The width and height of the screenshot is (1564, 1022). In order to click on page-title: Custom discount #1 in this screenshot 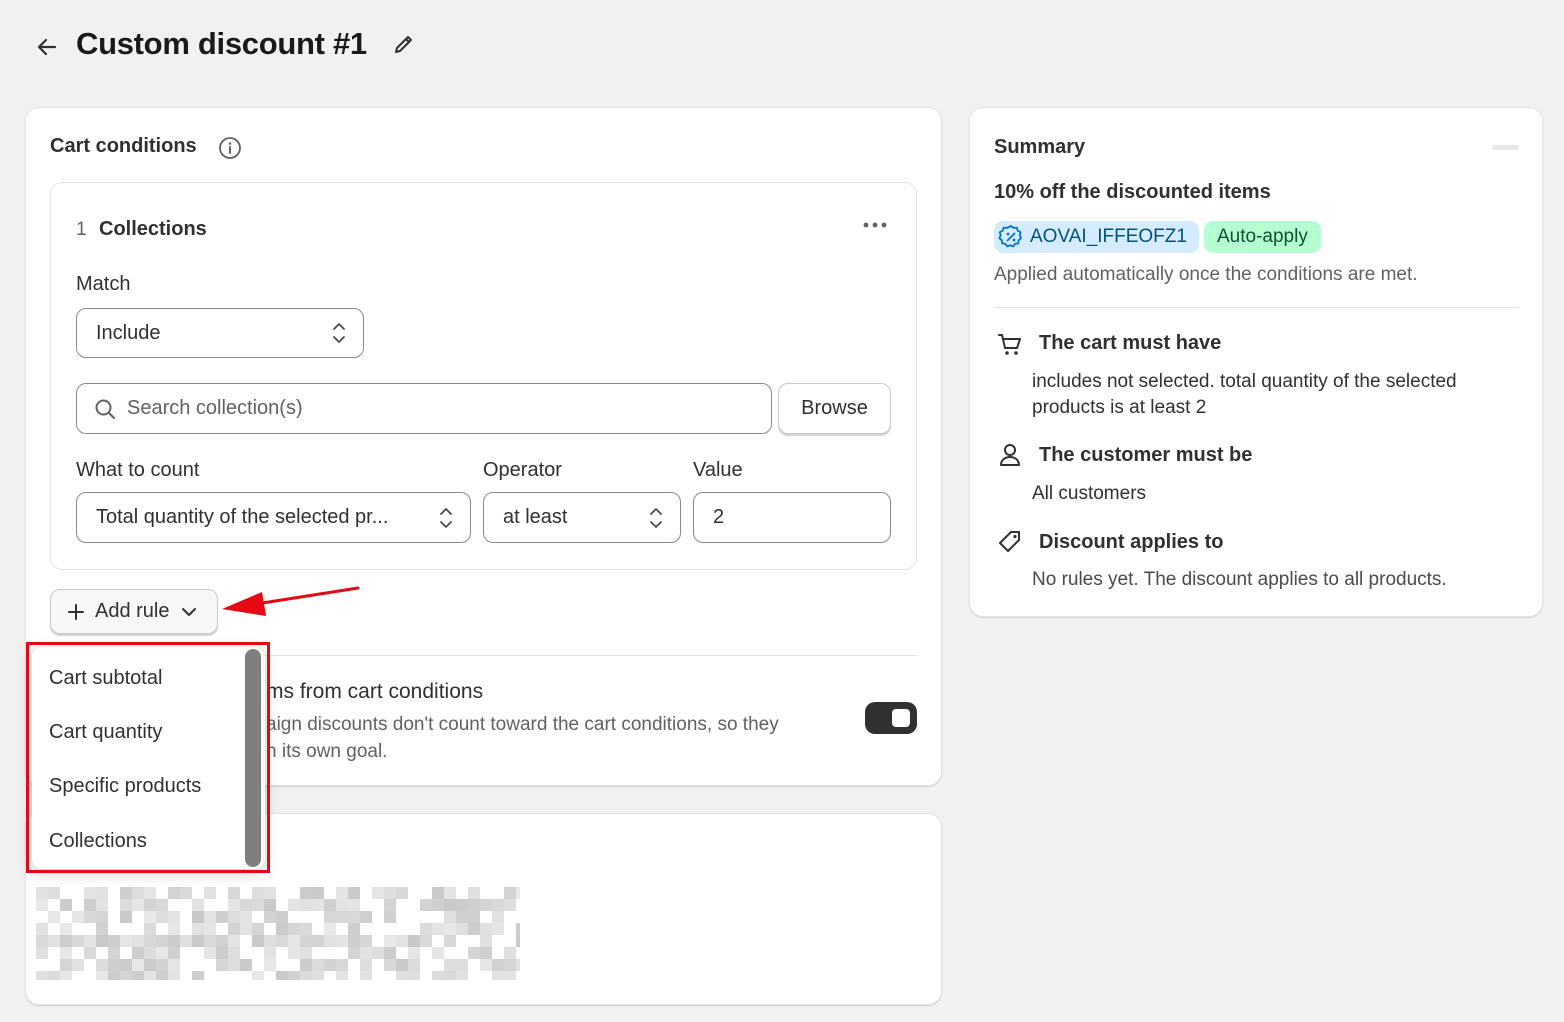, I will do `click(221, 43)`.